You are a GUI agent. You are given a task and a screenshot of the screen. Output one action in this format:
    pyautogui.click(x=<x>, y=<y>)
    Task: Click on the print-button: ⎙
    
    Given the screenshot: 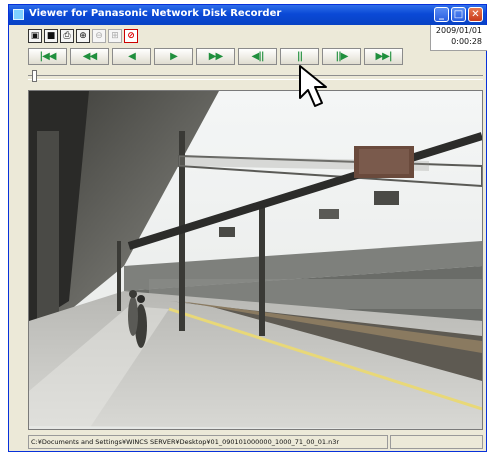 What is the action you would take?
    pyautogui.click(x=67, y=36)
    